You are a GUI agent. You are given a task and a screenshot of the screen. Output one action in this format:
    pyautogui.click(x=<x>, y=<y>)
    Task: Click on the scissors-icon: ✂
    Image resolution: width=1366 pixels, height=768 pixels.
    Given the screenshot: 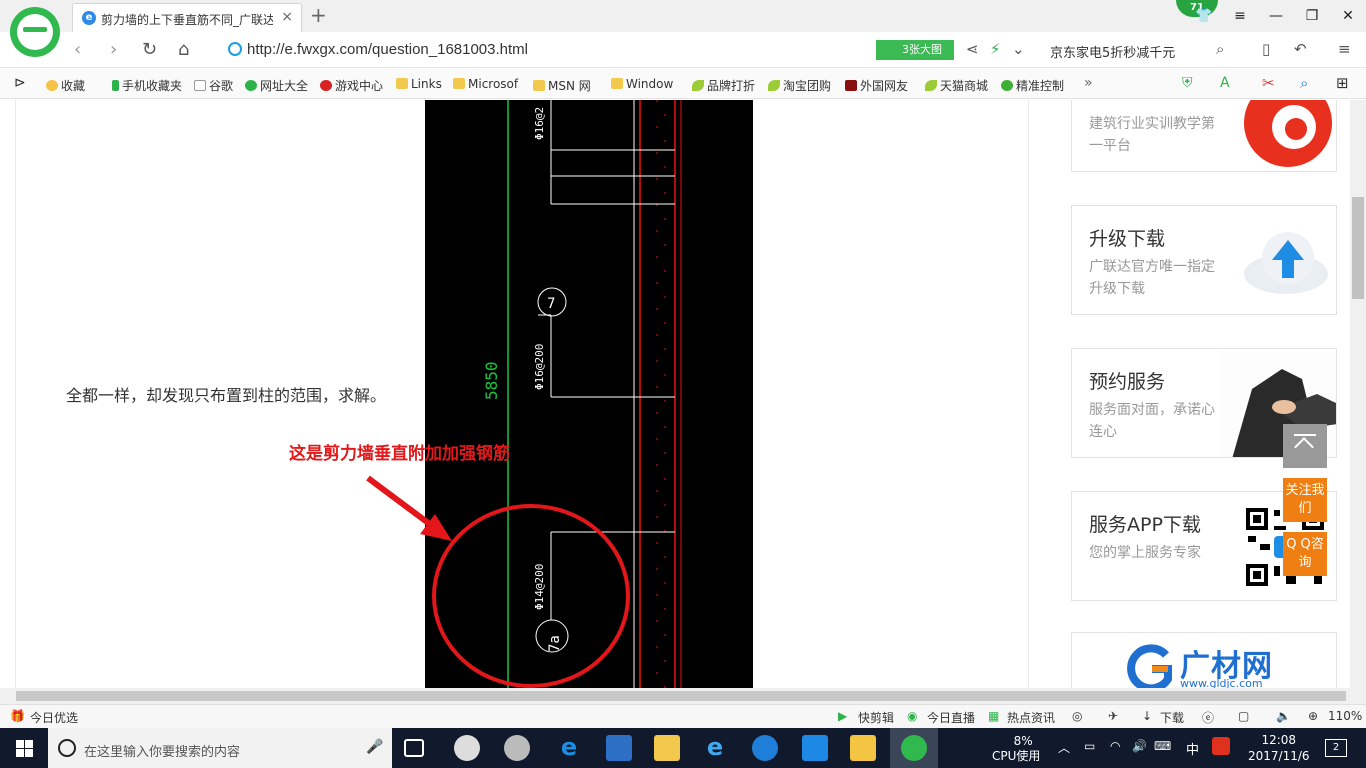 What is the action you would take?
    pyautogui.click(x=1268, y=83)
    